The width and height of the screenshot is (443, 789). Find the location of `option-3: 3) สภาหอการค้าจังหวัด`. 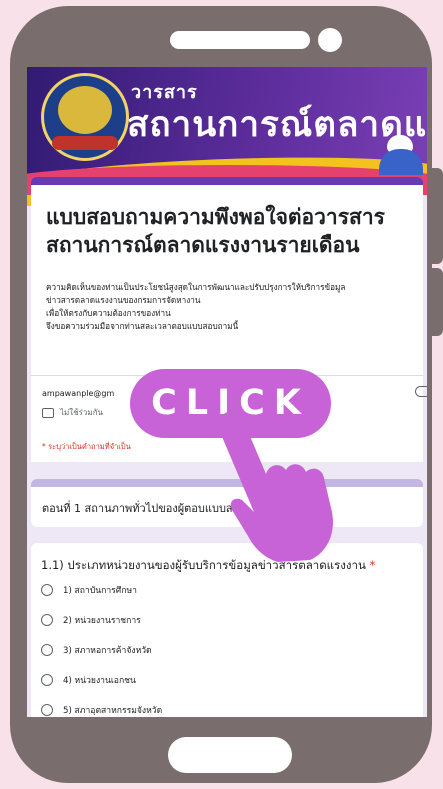

option-3: 3) สภาหอการค้าจังหวัด is located at coordinates (96, 650).